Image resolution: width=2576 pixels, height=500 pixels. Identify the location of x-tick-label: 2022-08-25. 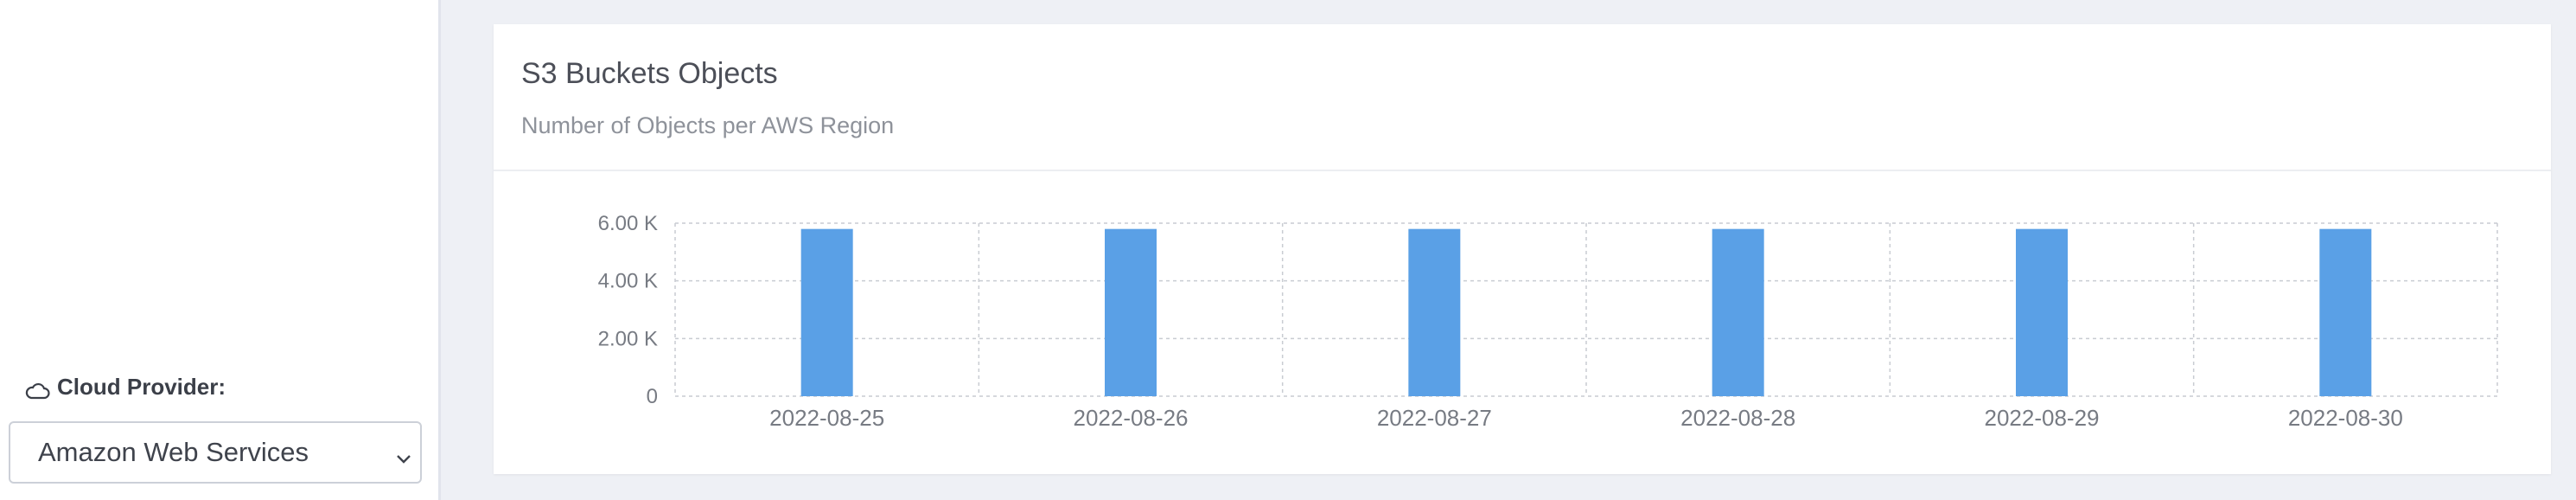
(826, 418).